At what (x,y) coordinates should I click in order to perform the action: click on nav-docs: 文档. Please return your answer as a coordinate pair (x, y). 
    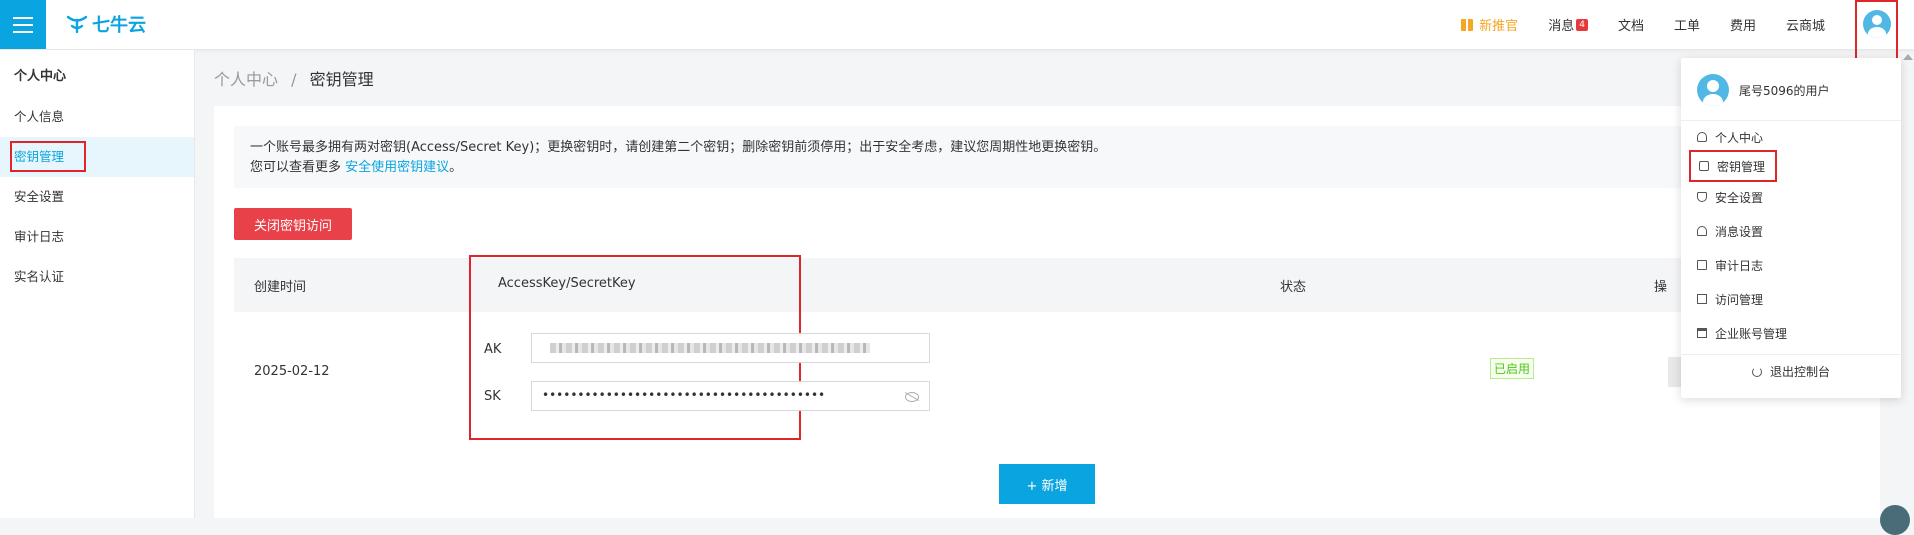
    Looking at the image, I should click on (1631, 24).